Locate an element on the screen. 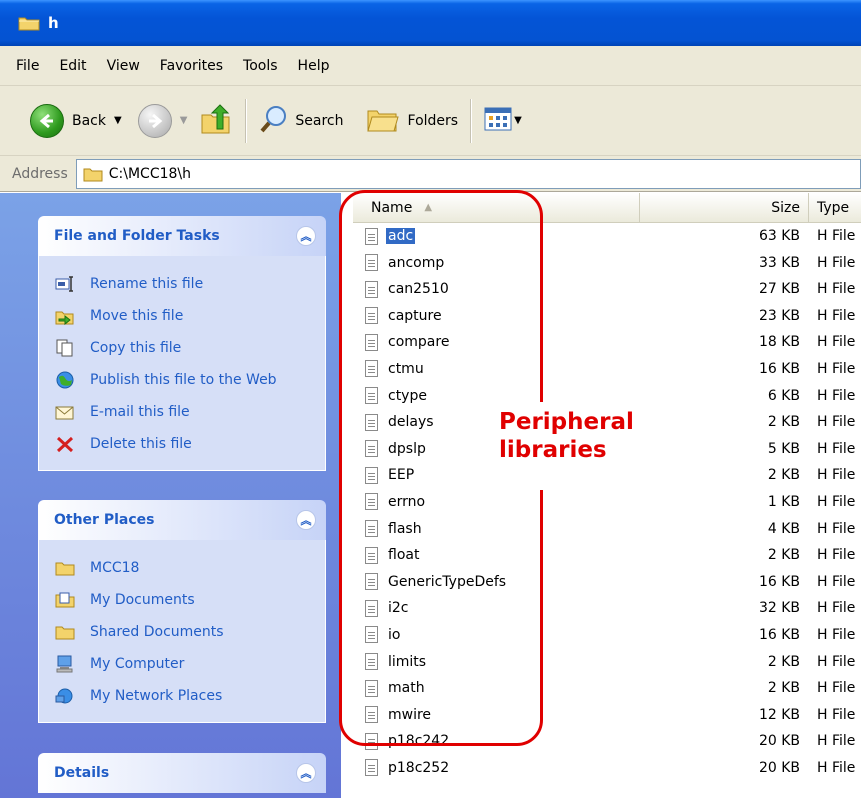 Image resolution: width=861 pixels, height=798 pixels. menu-help: Help is located at coordinates (316, 66).